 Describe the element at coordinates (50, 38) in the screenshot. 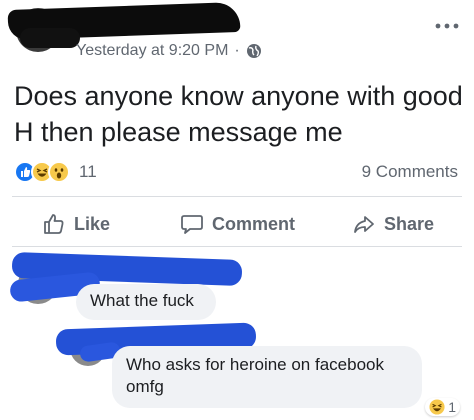

I see `redacted-avatar-mark` at that location.